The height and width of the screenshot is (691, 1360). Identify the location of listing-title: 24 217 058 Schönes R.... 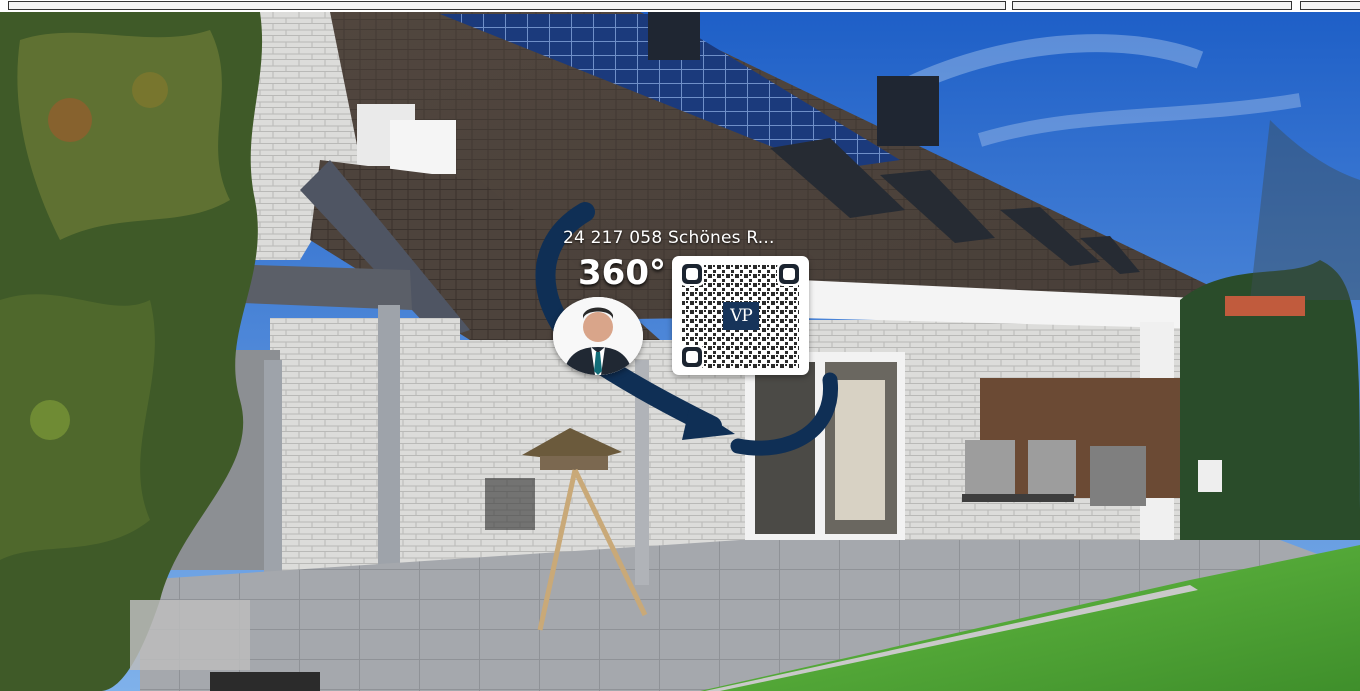
(669, 238).